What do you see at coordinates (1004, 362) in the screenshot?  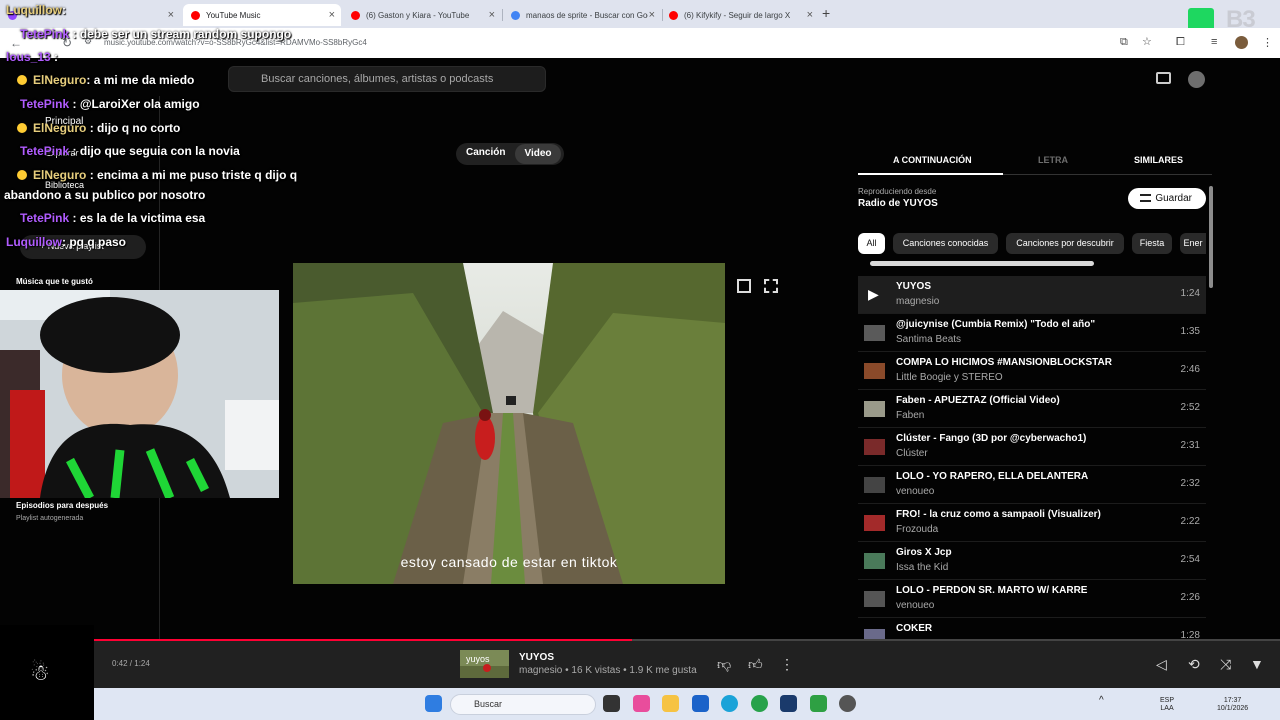 I see `queue-item-title: COMPA LO HICIMOS #MANSIONBLOCKSTAR` at bounding box center [1004, 362].